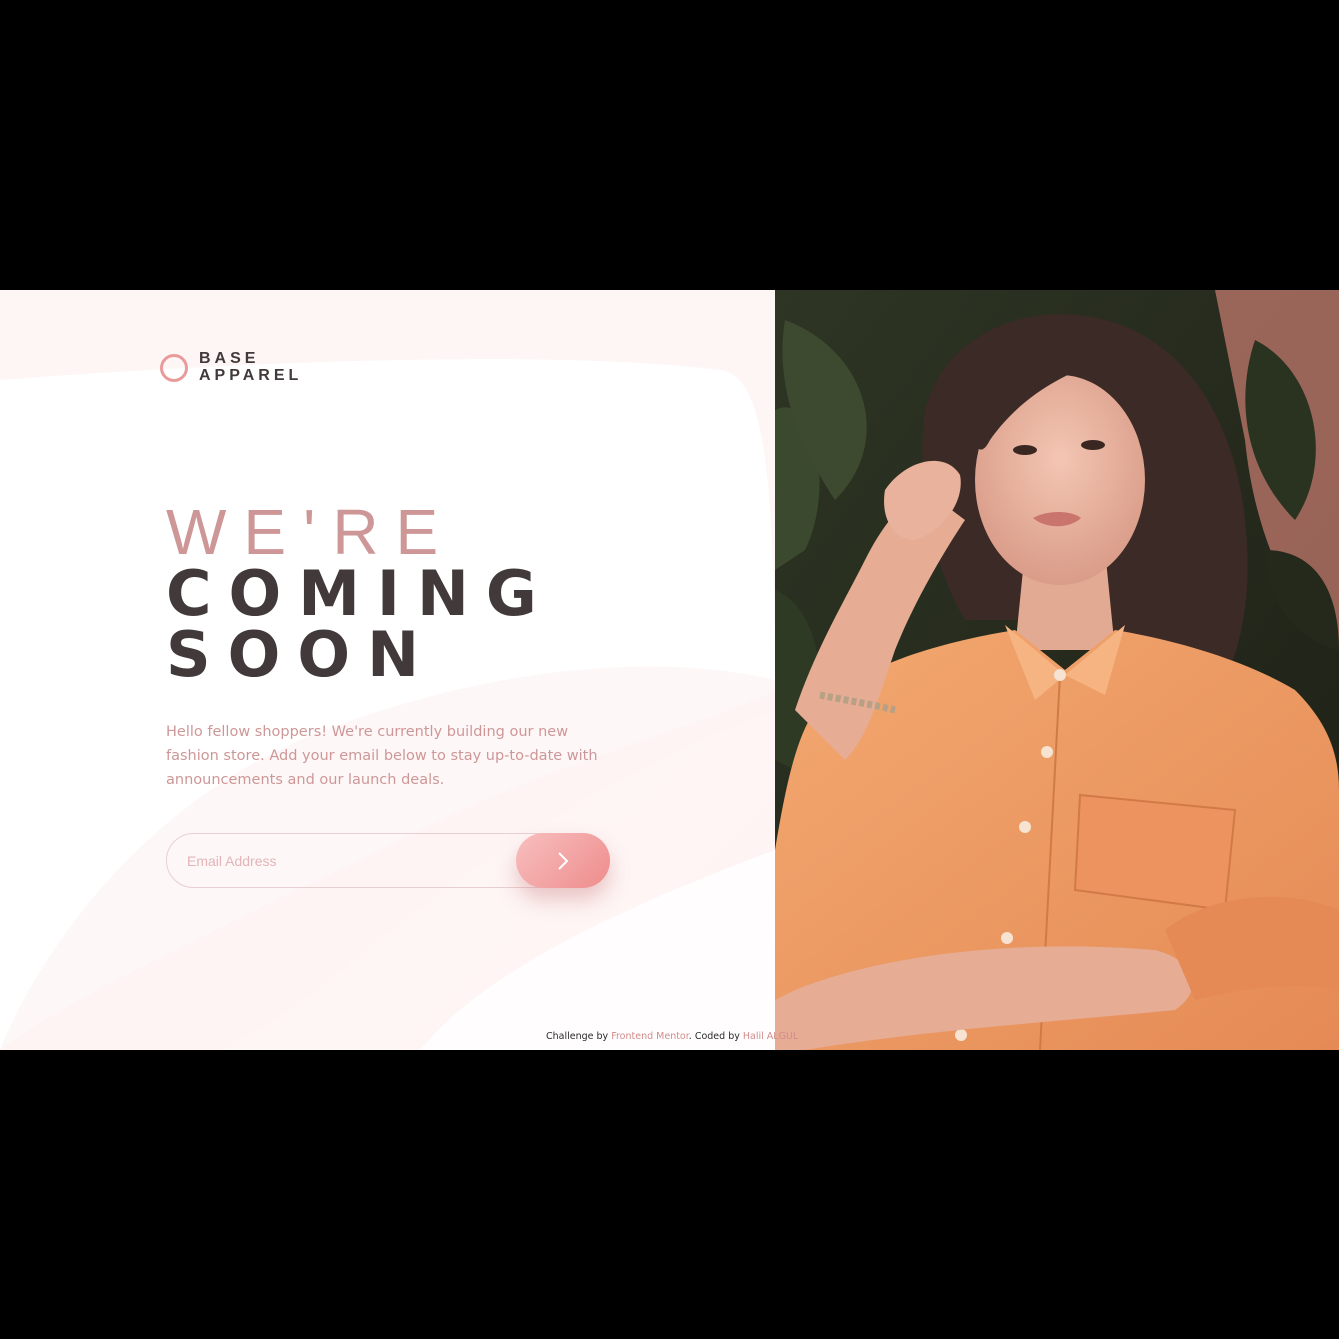 This screenshot has width=1339, height=1339. I want to click on attribution-middle: . Coded by, so click(714, 1036).